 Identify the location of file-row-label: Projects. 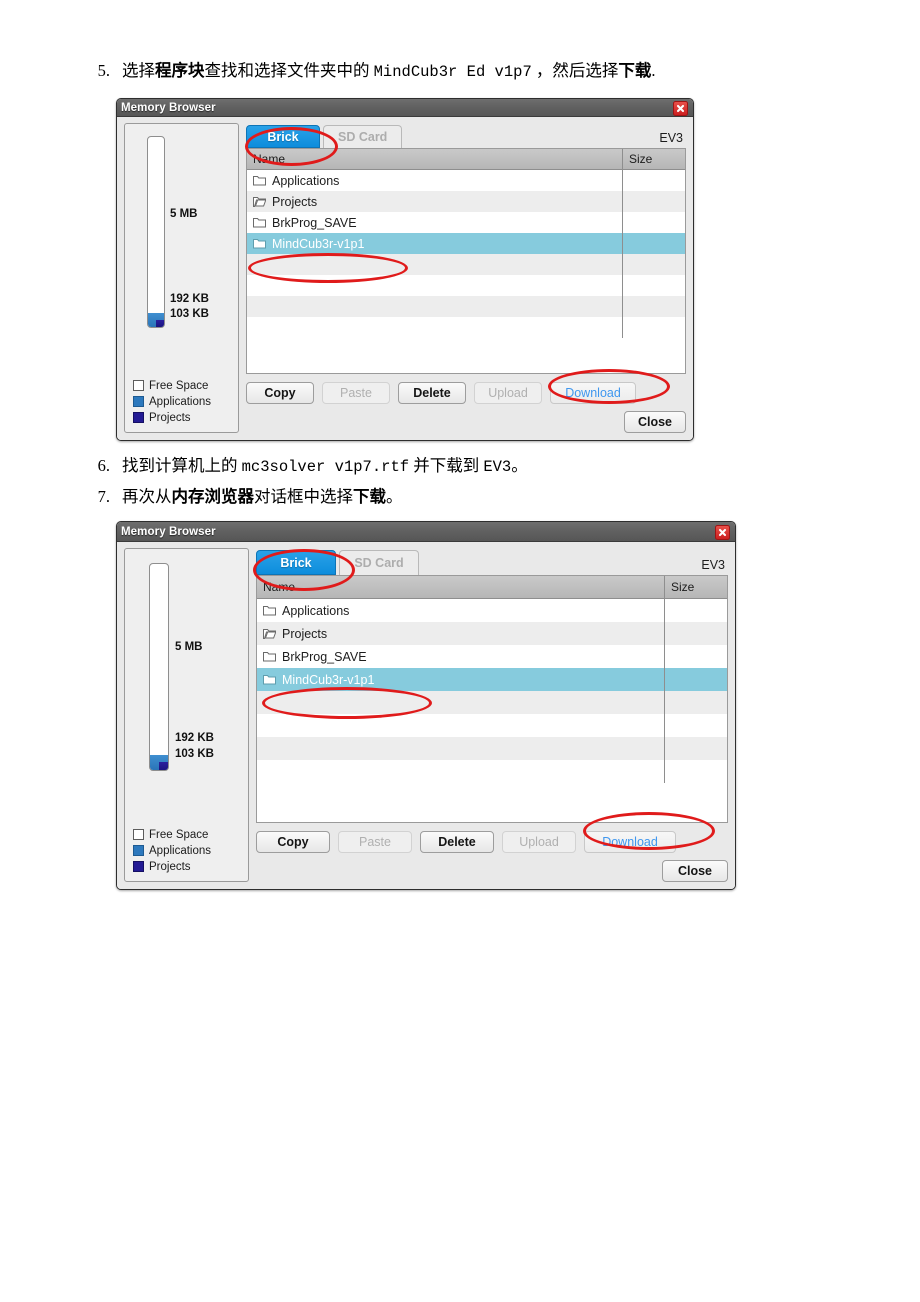
(295, 201).